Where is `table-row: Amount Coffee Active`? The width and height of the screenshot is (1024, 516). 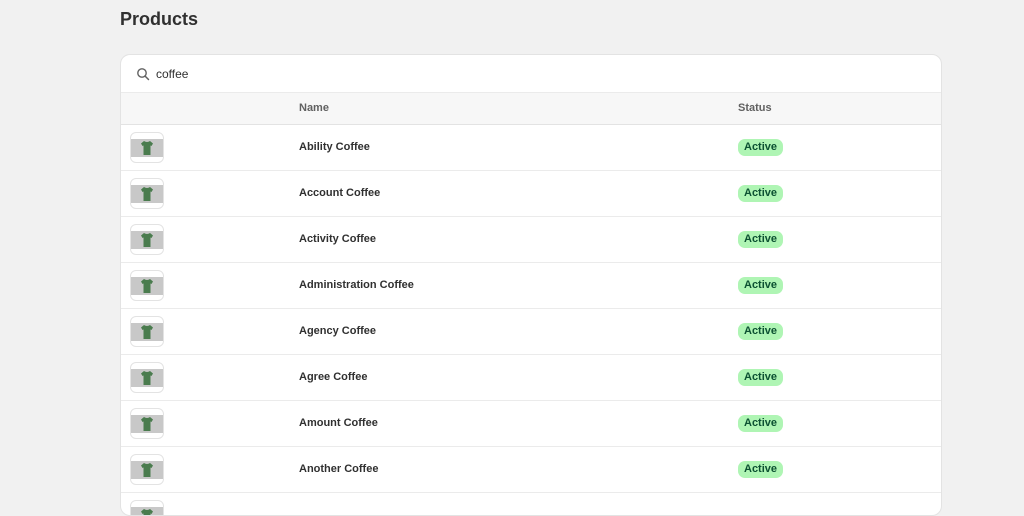
table-row: Amount Coffee Active is located at coordinates (531, 424).